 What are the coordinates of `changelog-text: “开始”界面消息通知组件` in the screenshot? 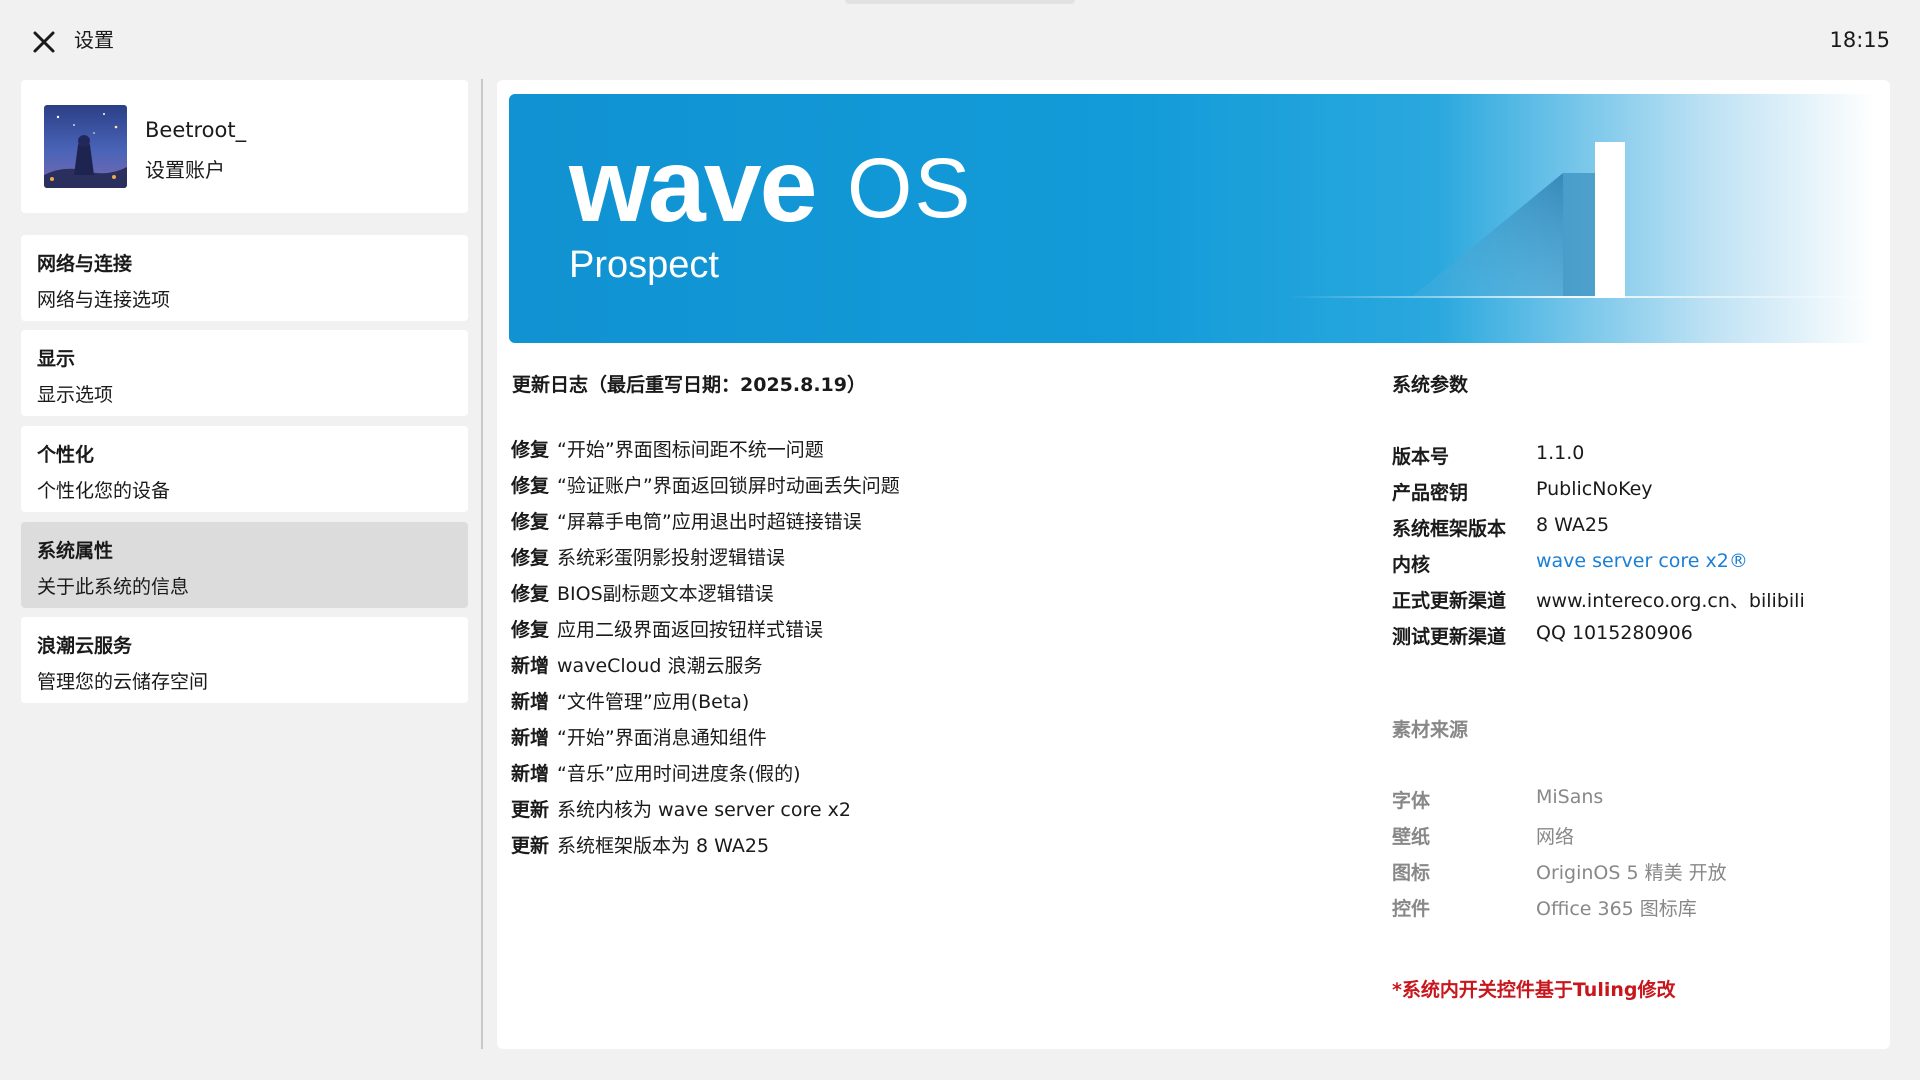 It's located at (662, 738).